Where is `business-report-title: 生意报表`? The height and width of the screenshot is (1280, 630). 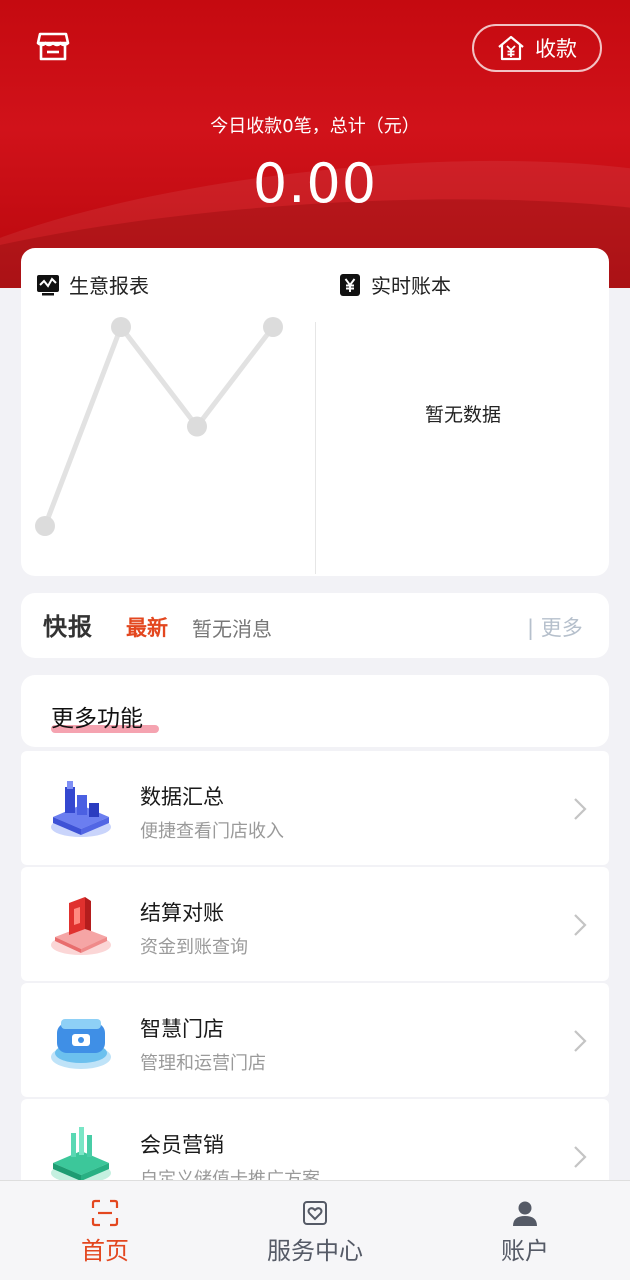
business-report-title: 生意报表 is located at coordinates (109, 286).